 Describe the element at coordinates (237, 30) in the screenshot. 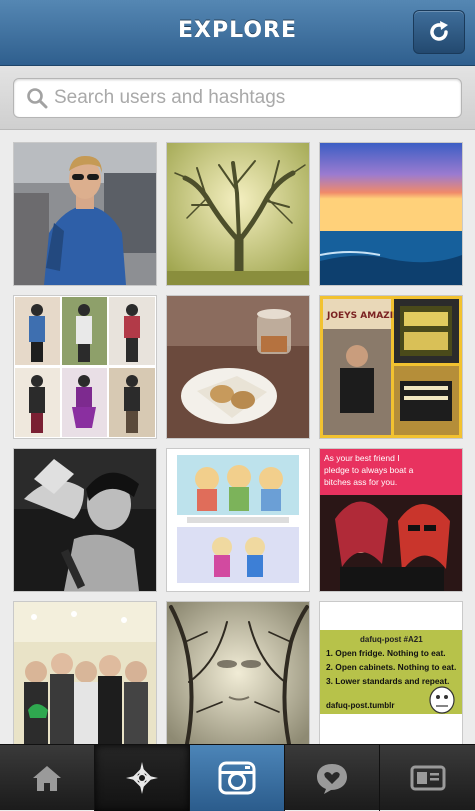

I see `page-title: EXPLORE` at that location.